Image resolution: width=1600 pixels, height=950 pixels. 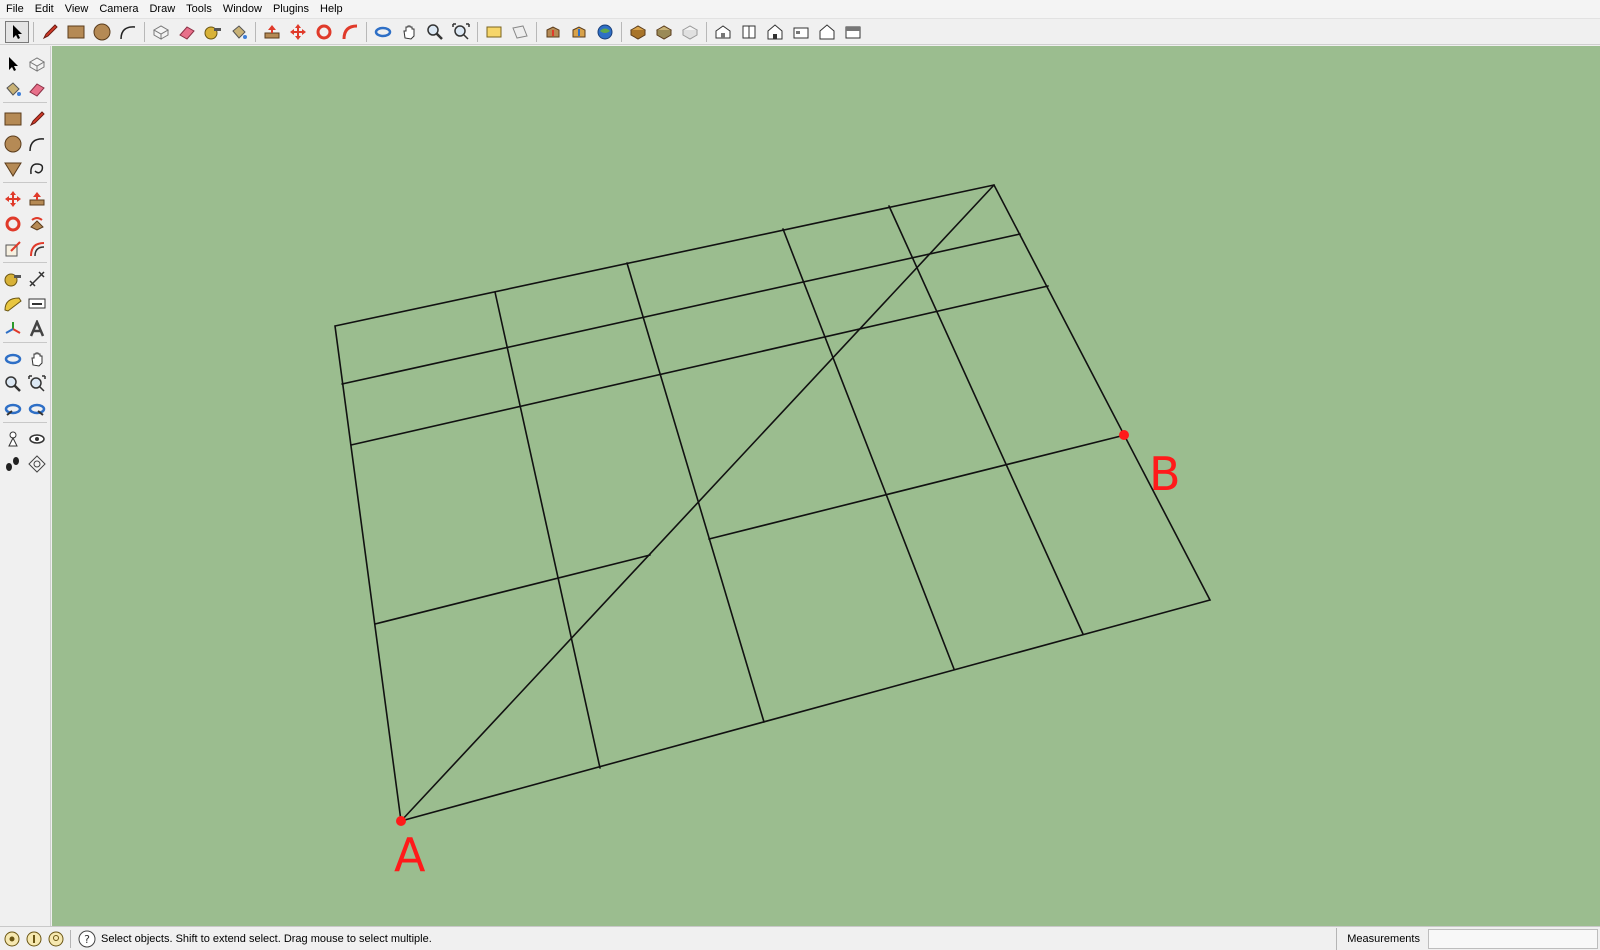 I want to click on section-plane-icon, so click(x=37, y=464).